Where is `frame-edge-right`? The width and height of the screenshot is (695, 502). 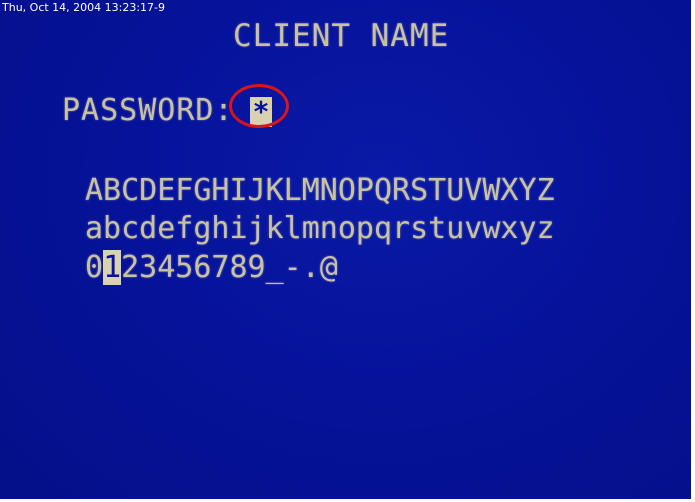
frame-edge-right is located at coordinates (693, 251).